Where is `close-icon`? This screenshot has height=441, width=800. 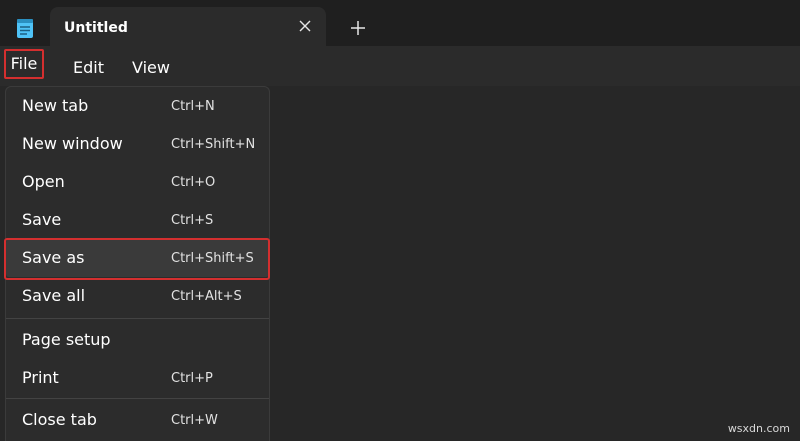
close-icon is located at coordinates (305, 26).